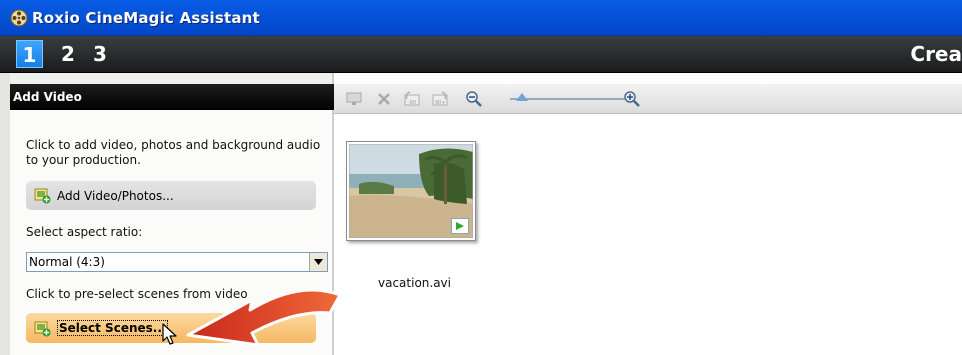 The width and height of the screenshot is (962, 355). Describe the element at coordinates (936, 54) in the screenshot. I see `step-heading: Crea` at that location.